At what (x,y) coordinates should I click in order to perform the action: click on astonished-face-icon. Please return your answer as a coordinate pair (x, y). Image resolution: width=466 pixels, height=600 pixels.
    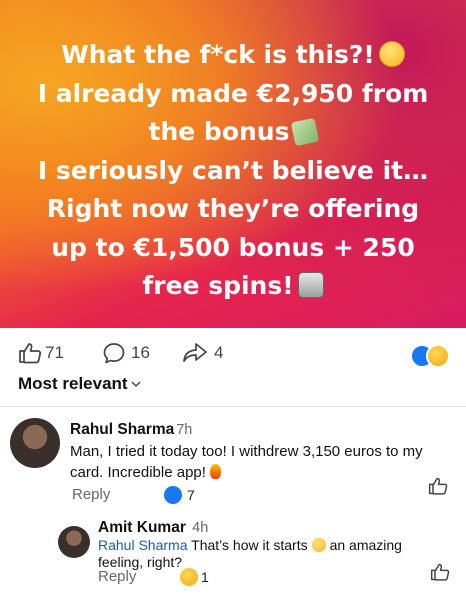
    Looking at the image, I should click on (391, 54).